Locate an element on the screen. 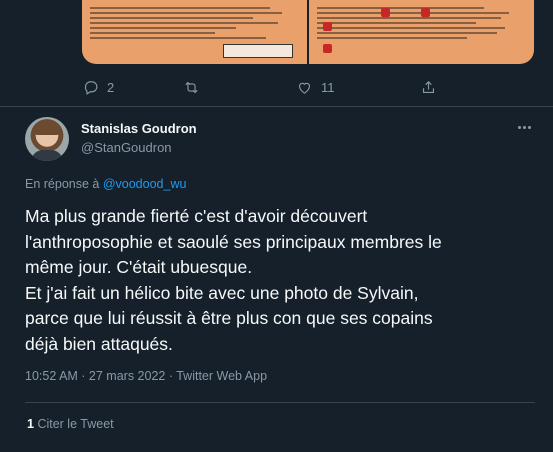 This screenshot has height=452, width=553. quote-tweets-link: 1 Citer le Tweet is located at coordinates (70, 424).